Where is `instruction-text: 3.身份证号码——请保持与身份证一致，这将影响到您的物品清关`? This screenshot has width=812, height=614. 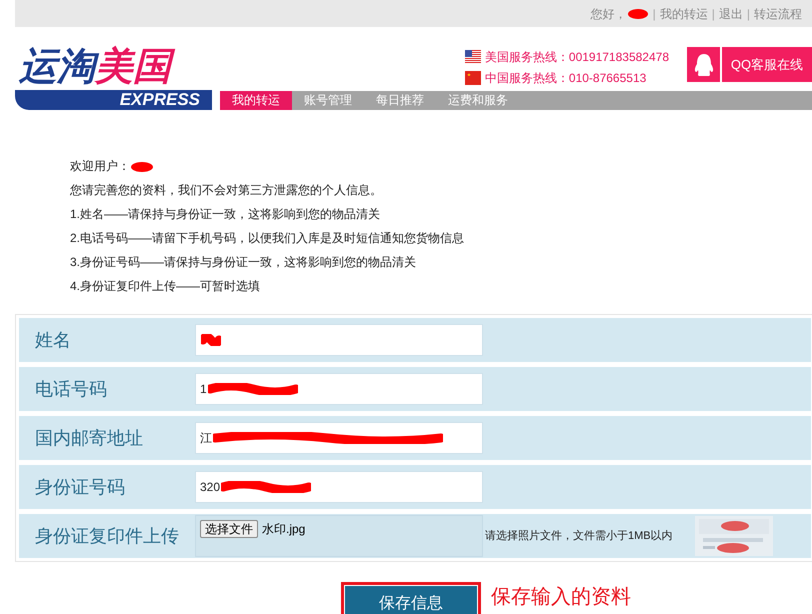 instruction-text: 3.身份证号码——请保持与身份证一致，这将影响到您的物品清关 is located at coordinates (244, 262).